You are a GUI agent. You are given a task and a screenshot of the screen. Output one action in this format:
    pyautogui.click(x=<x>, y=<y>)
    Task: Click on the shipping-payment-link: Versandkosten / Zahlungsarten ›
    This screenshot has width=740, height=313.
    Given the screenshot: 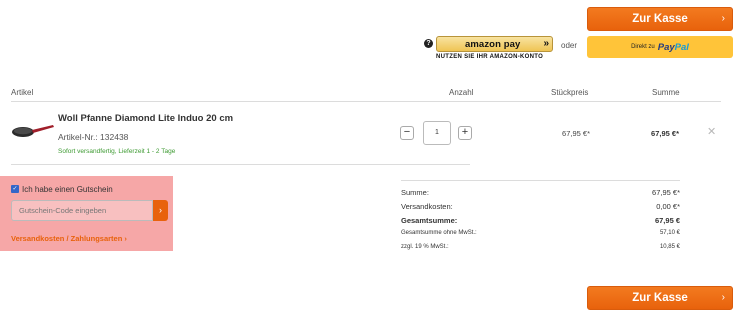 What is the action you would take?
    pyautogui.click(x=69, y=238)
    